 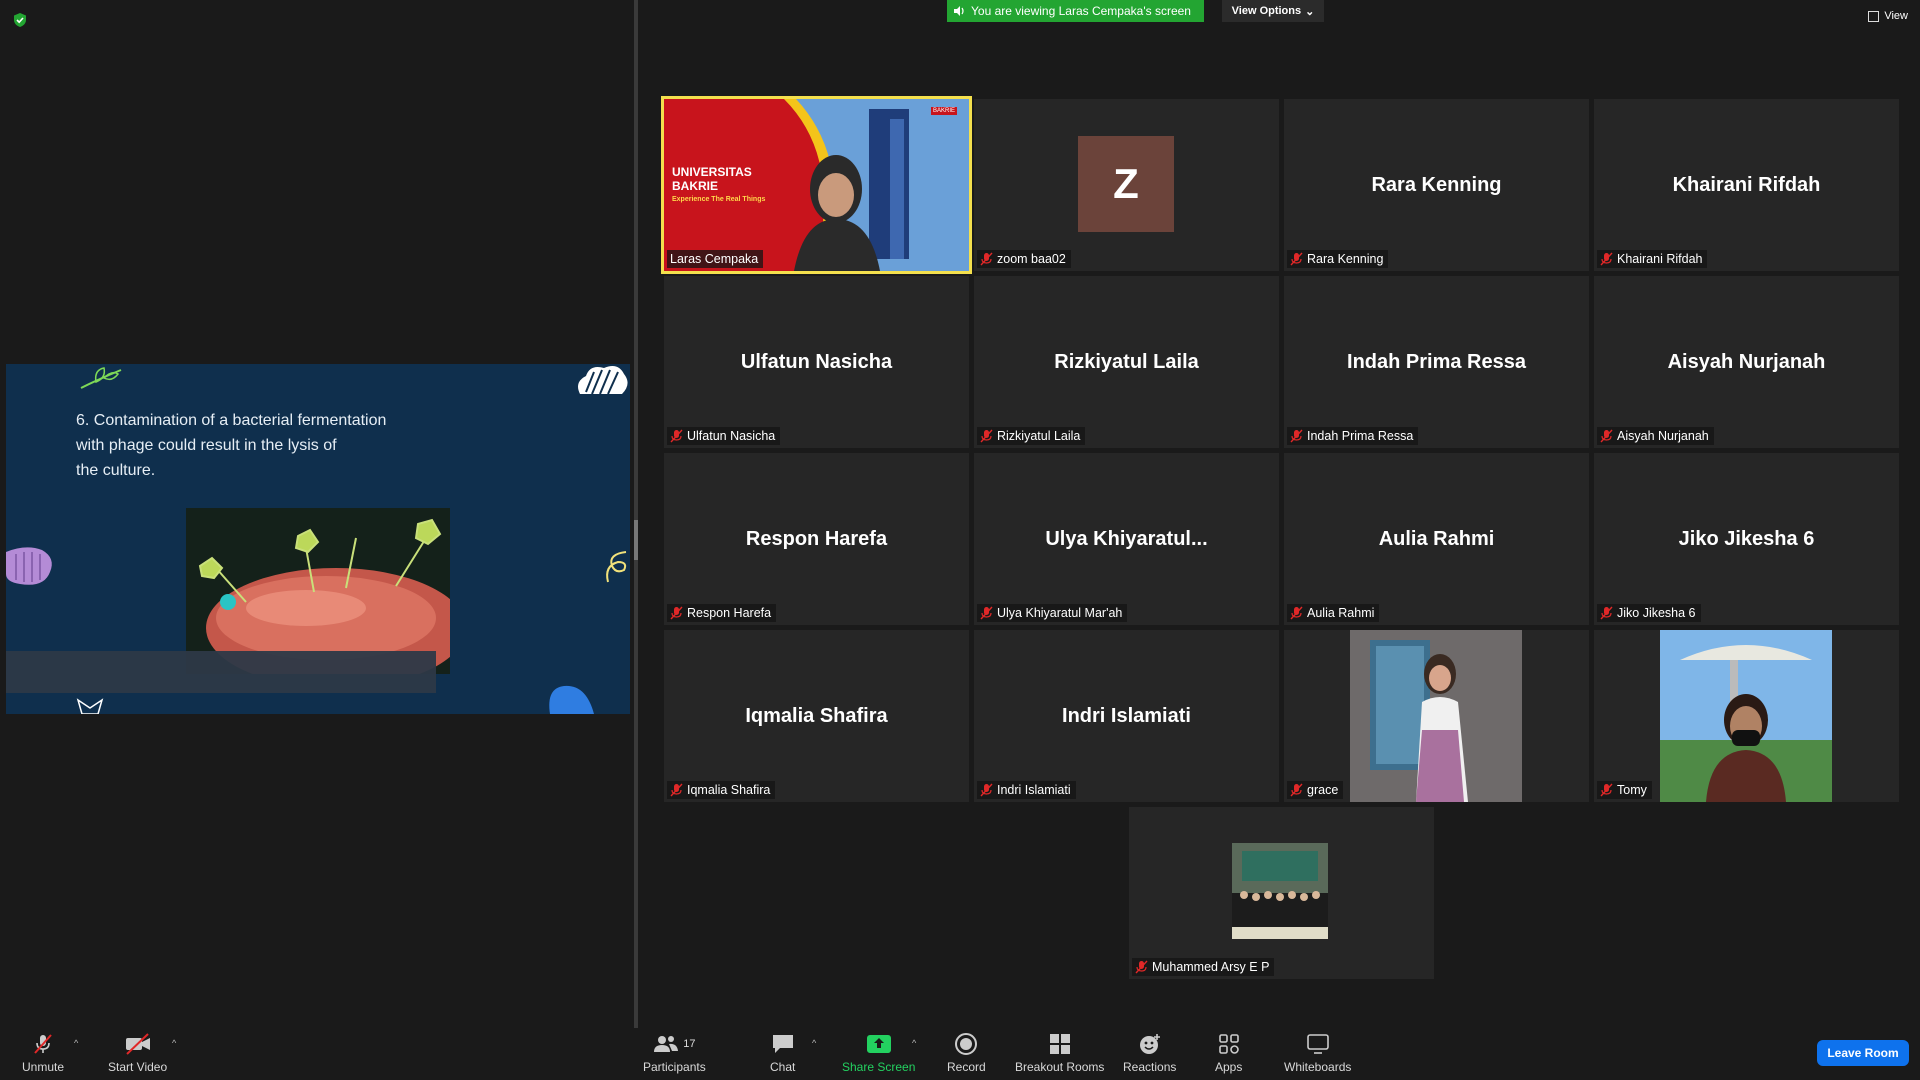 What do you see at coordinates (1746, 716) in the screenshot?
I see `participant-tile: Tomy` at bounding box center [1746, 716].